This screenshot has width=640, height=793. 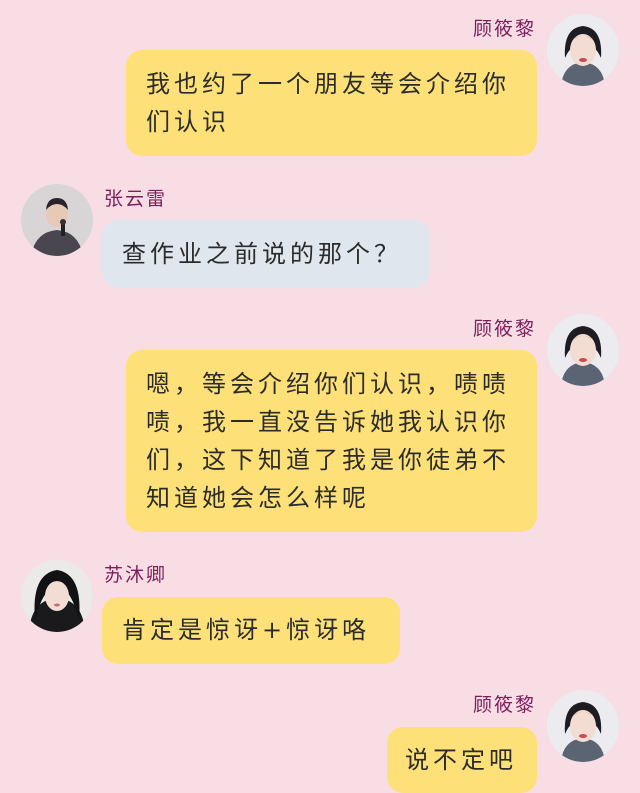 I want to click on message-bubble: 查作业之前说的那个？, so click(x=265, y=254).